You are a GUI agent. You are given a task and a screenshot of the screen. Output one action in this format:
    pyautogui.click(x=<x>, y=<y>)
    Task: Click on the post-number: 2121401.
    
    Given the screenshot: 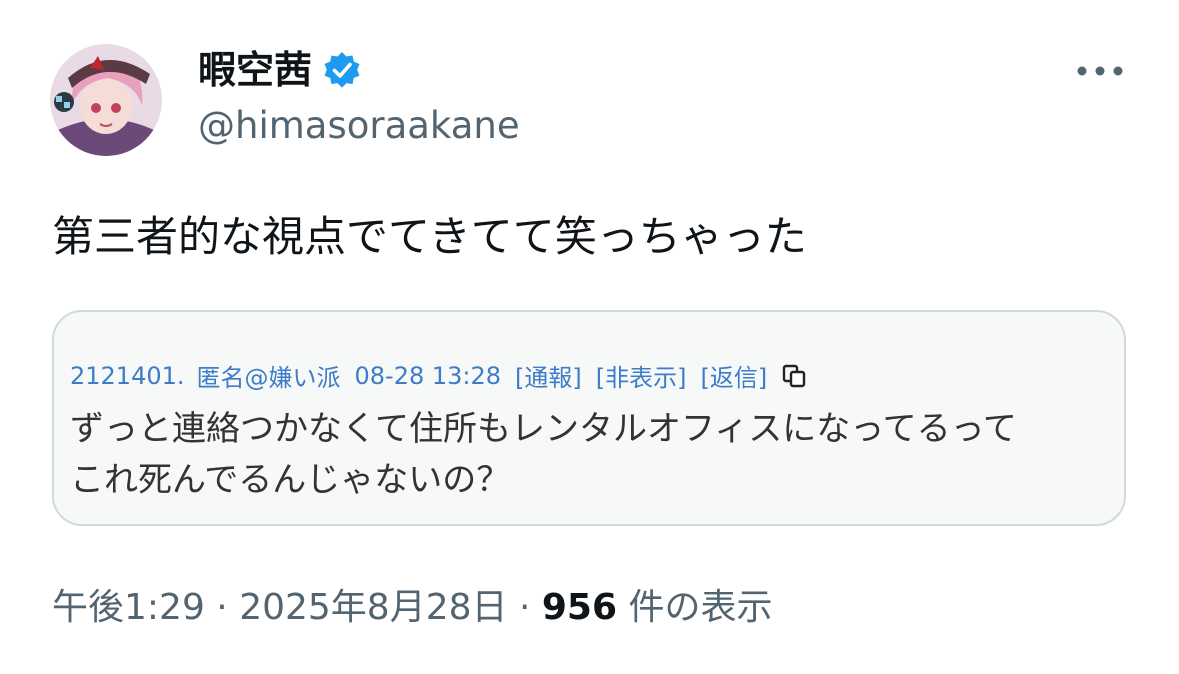 What is the action you would take?
    pyautogui.click(x=127, y=375)
    